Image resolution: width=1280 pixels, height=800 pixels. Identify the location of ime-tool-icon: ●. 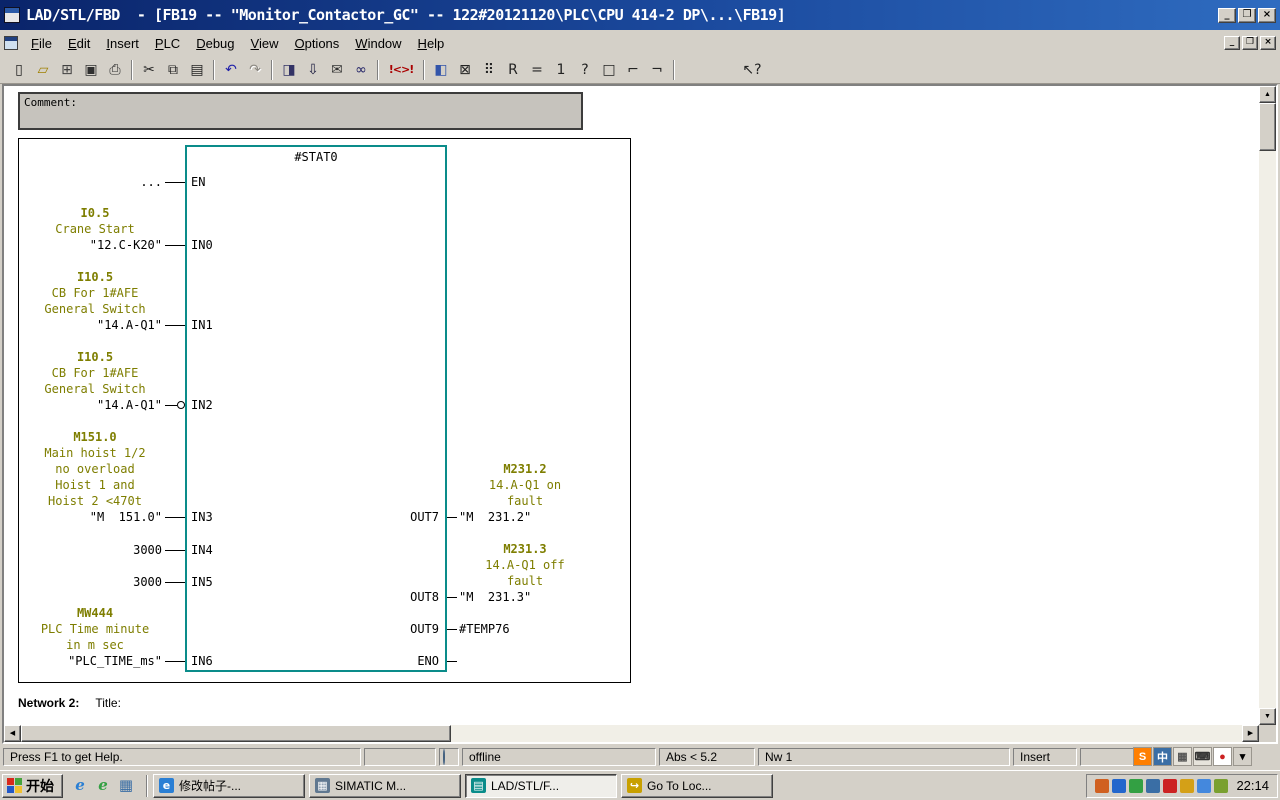
(1222, 756).